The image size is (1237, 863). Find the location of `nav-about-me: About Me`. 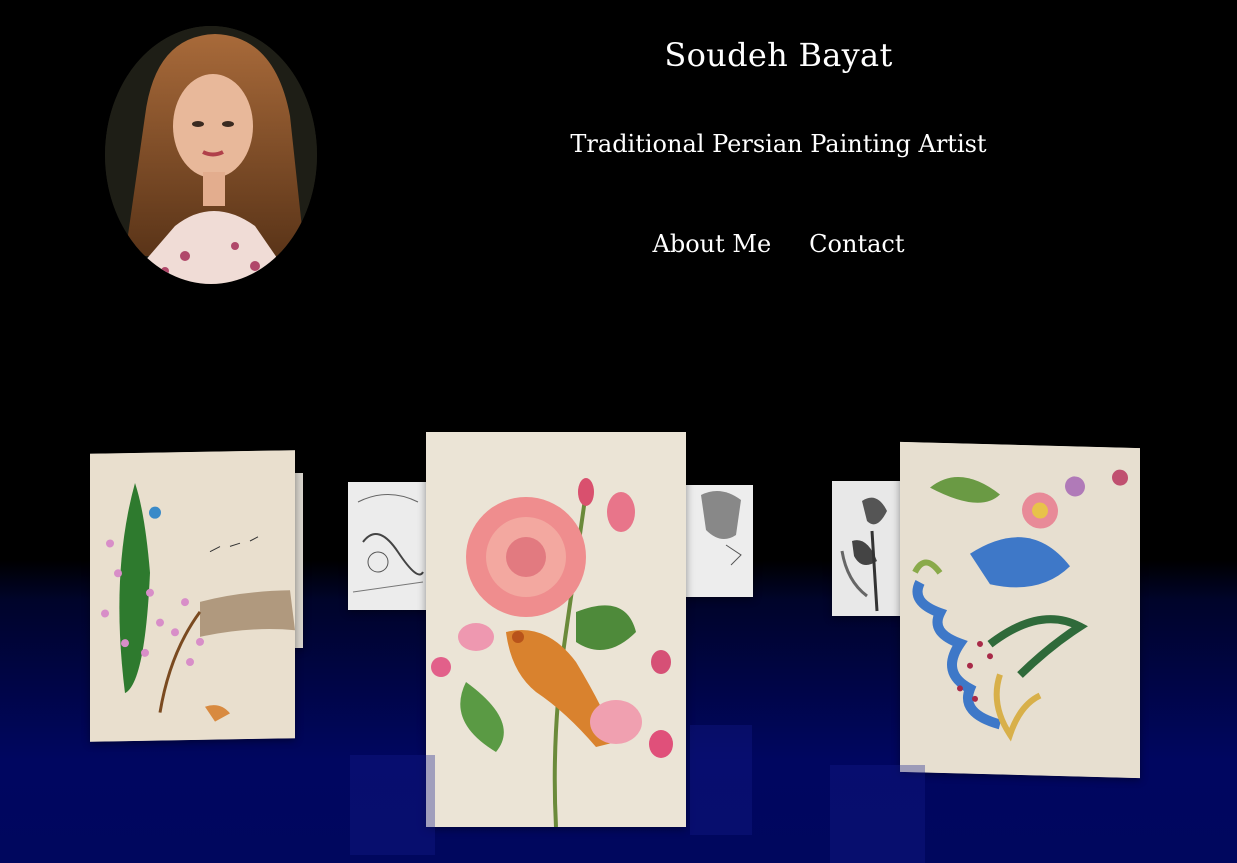

nav-about-me: About Me is located at coordinates (712, 244).